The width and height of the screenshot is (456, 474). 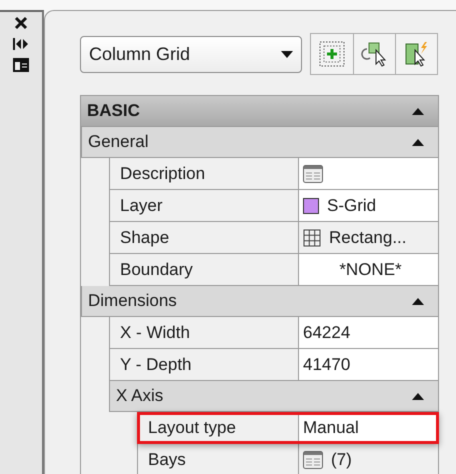 What do you see at coordinates (312, 237) in the screenshot?
I see `grid-icon` at bounding box center [312, 237].